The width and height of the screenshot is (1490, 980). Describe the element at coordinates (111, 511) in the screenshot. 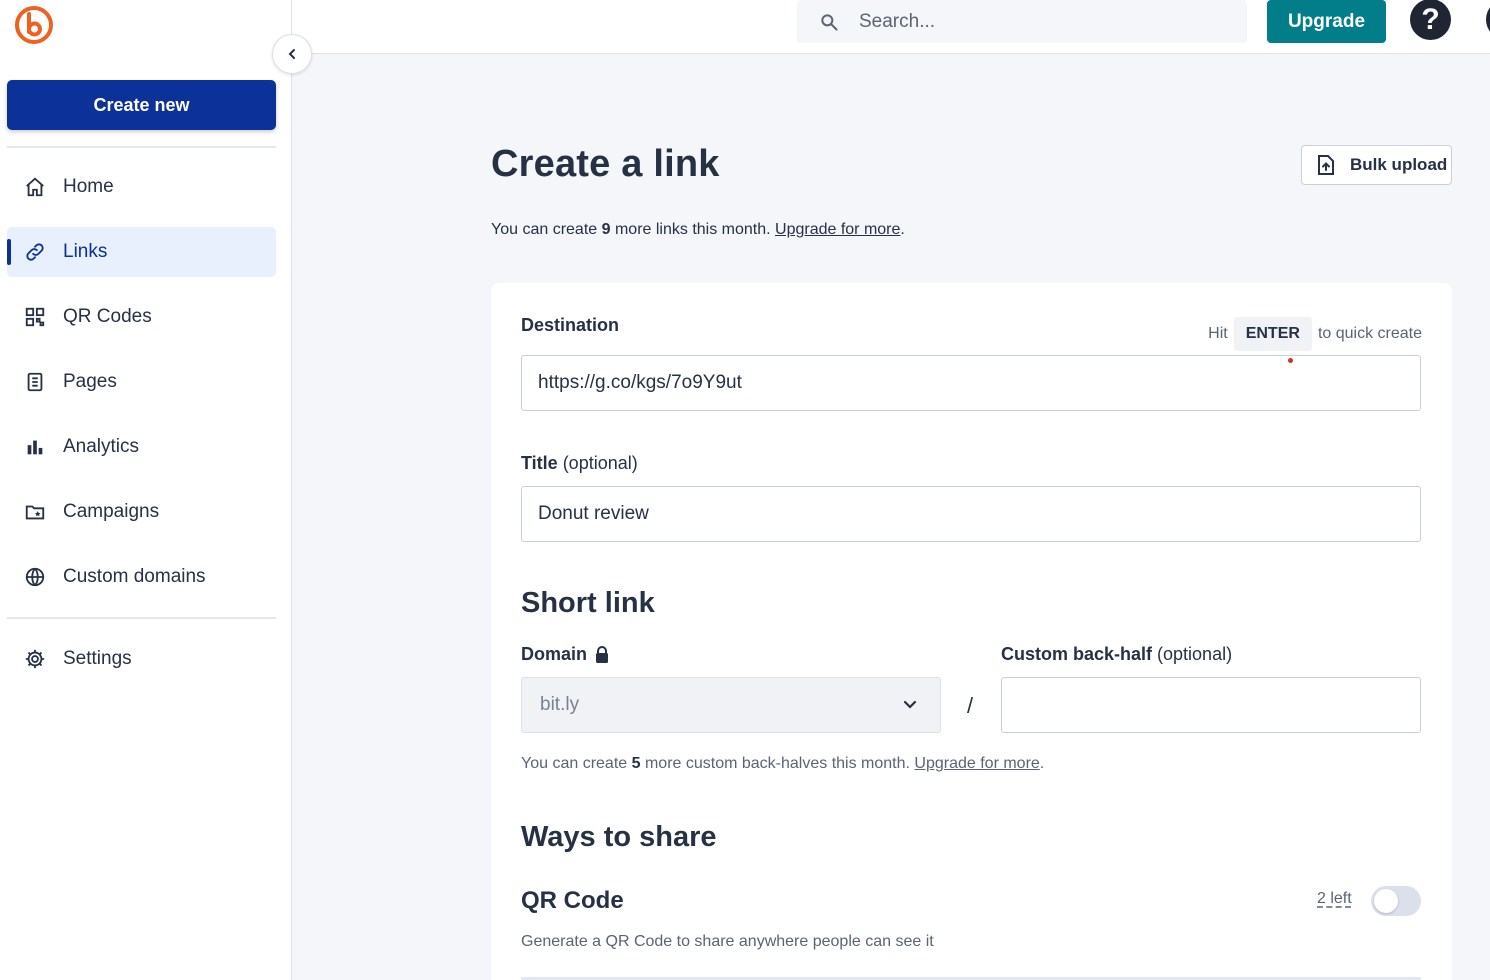

I see `sidebar-item-label: Campaigns` at that location.